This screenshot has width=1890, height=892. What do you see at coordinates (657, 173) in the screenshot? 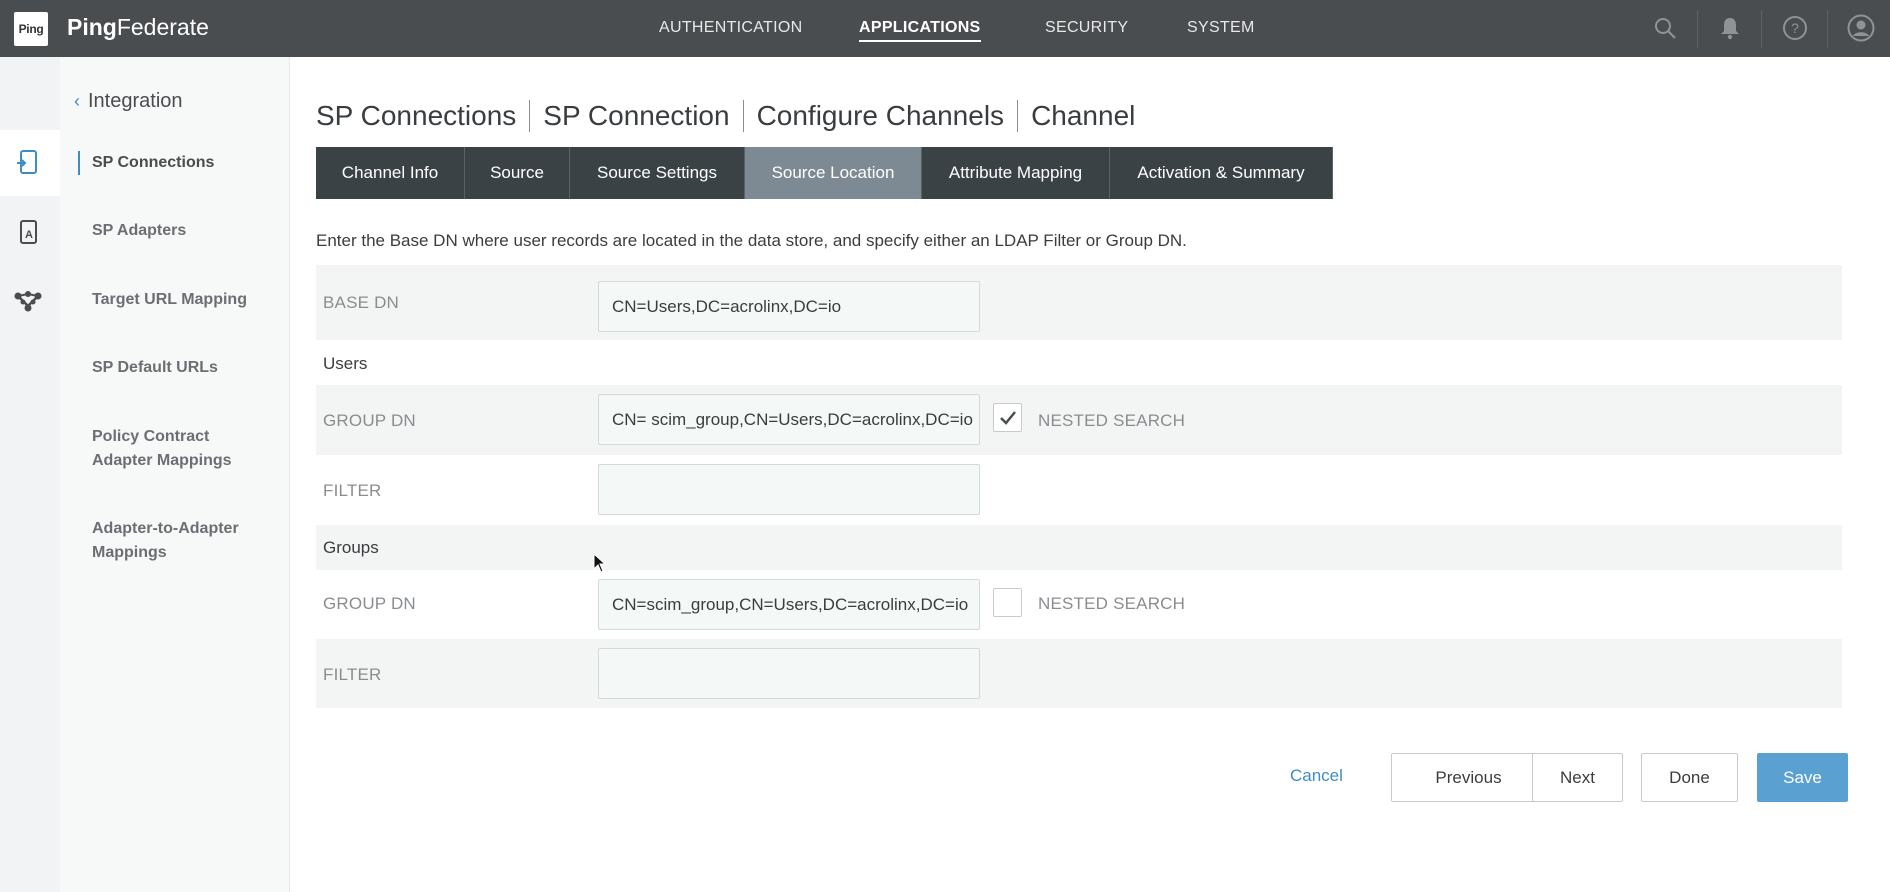
I see `tab-source-settings: Source Settings` at bounding box center [657, 173].